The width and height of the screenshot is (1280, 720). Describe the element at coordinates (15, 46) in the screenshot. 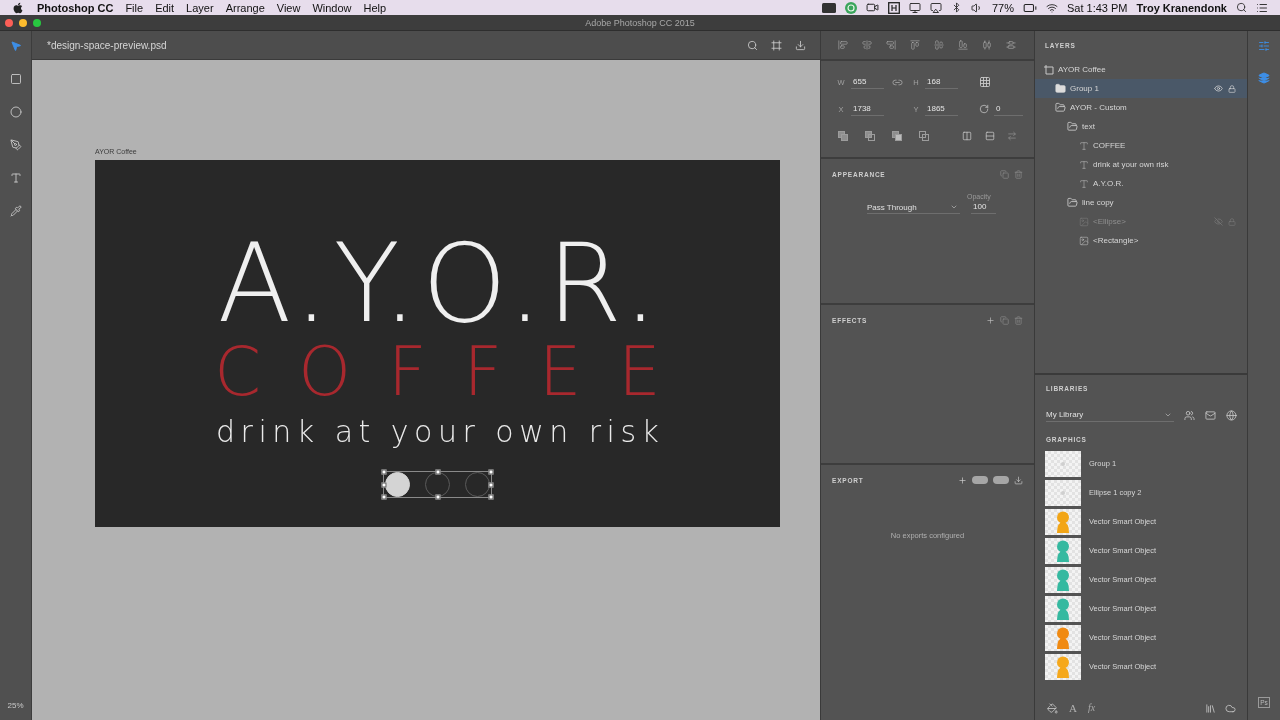

I see `pointer-icon` at that location.